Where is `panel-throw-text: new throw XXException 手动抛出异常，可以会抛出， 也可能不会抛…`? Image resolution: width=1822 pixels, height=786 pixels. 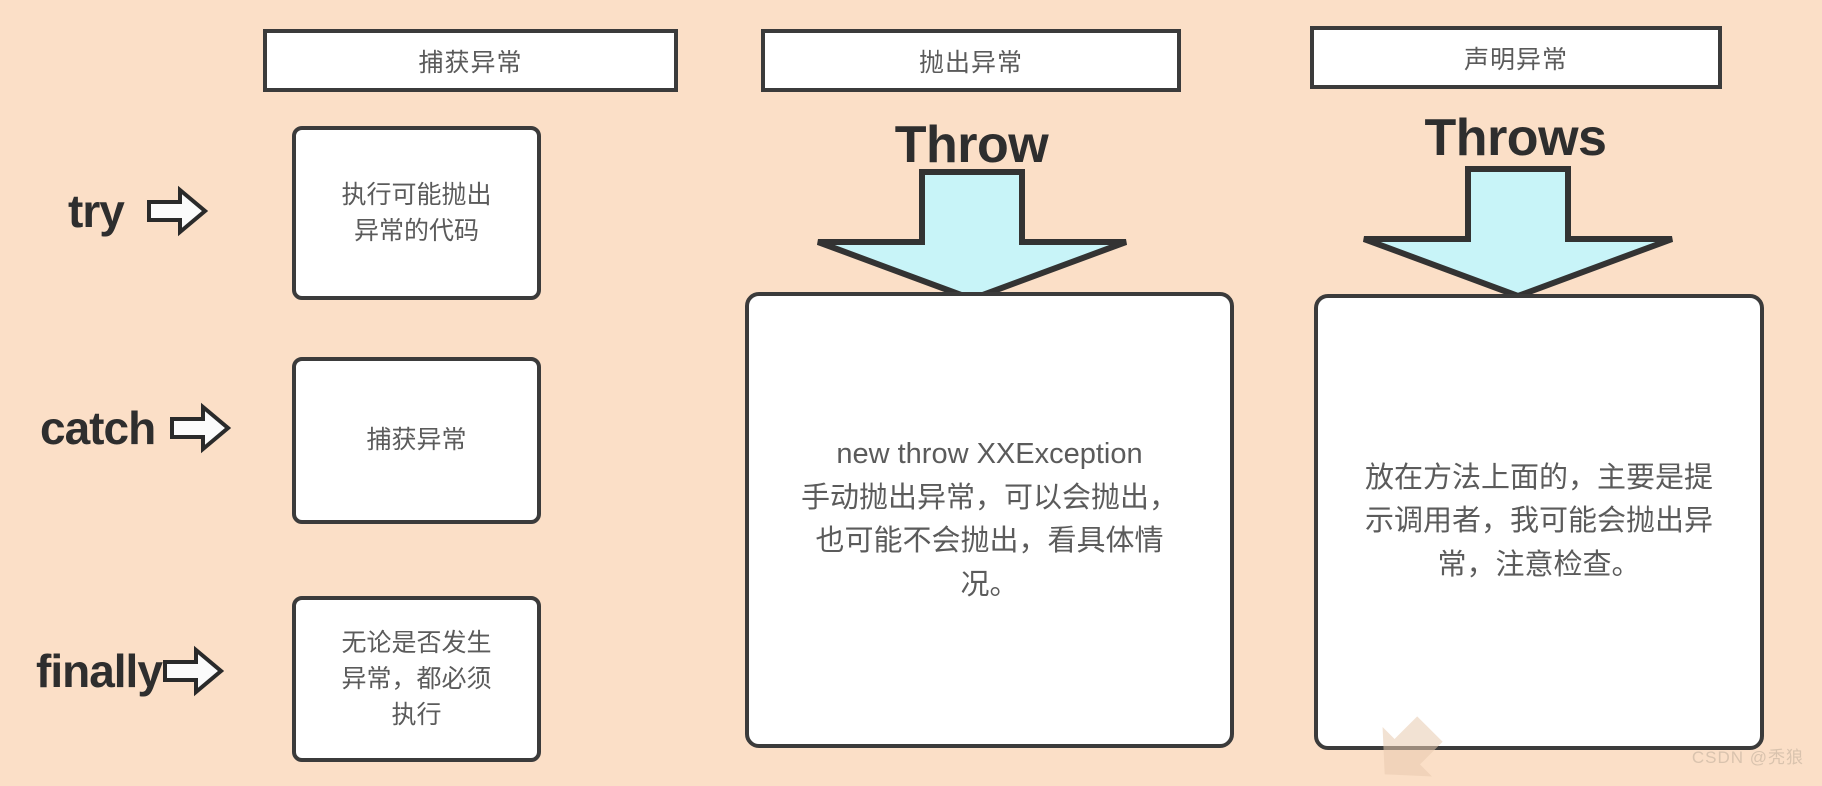 panel-throw-text: new throw XXException 手动抛出异常，可以会抛出， 也可能不会抛… is located at coordinates (989, 519).